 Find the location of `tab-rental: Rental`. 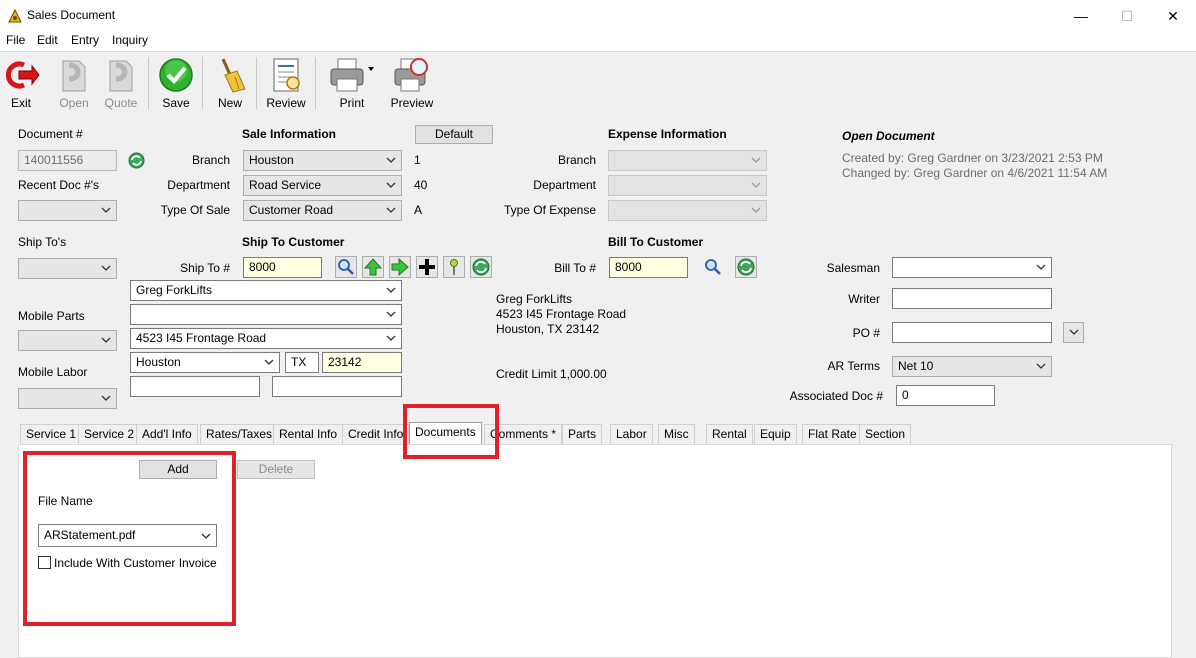

tab-rental: Rental is located at coordinates (729, 434).